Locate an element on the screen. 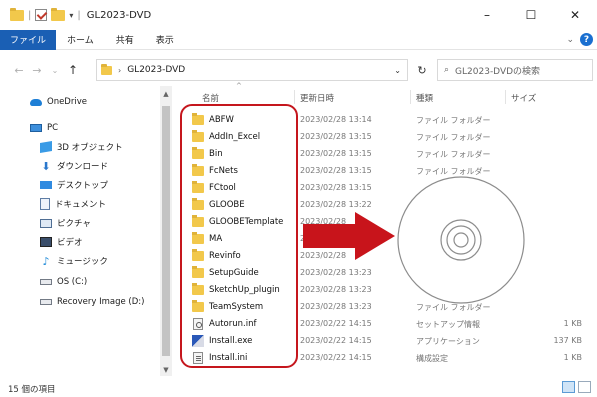 The image size is (597, 397). quick-access-toolbar: | ▾ | is located at coordinates (40, 14).